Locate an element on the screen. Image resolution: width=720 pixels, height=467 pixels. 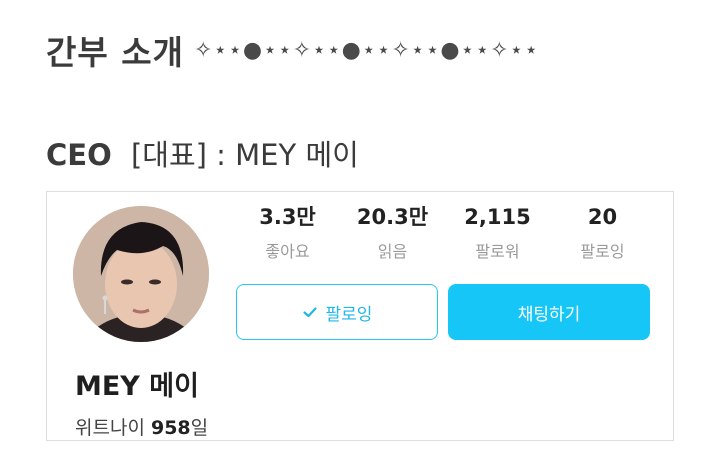
role-label: CEO is located at coordinates (79, 155).